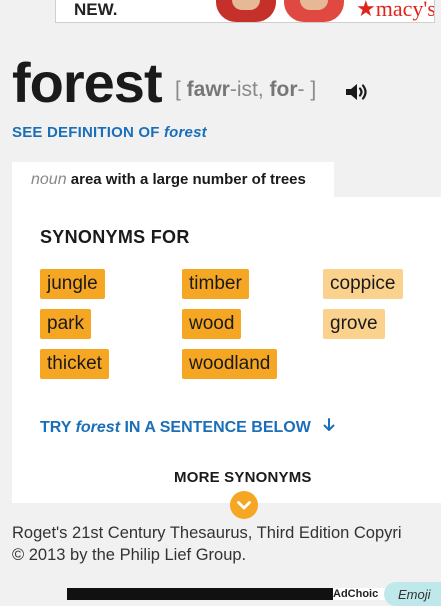 The width and height of the screenshot is (441, 606). Describe the element at coordinates (96, 9) in the screenshot. I see `ad-headline: NEW.` at that location.